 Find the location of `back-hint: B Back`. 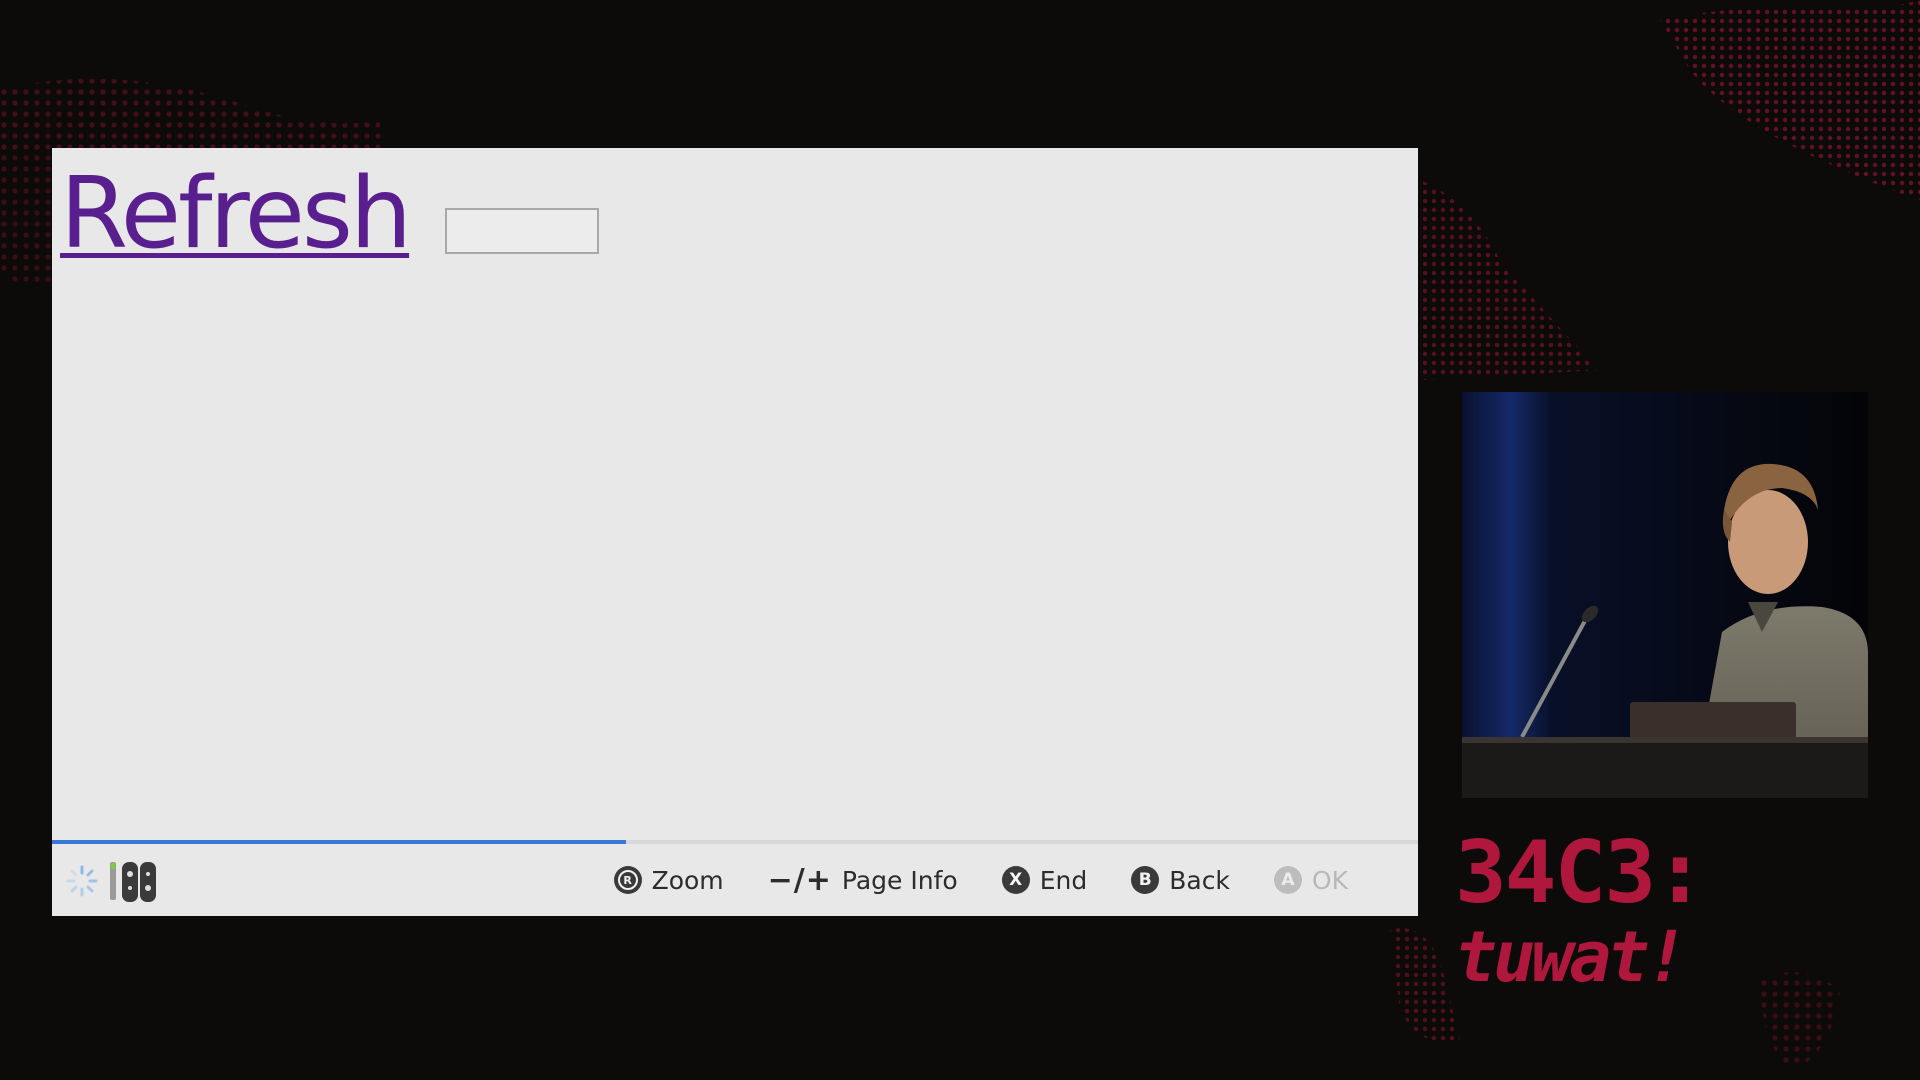

back-hint: B Back is located at coordinates (1180, 880).